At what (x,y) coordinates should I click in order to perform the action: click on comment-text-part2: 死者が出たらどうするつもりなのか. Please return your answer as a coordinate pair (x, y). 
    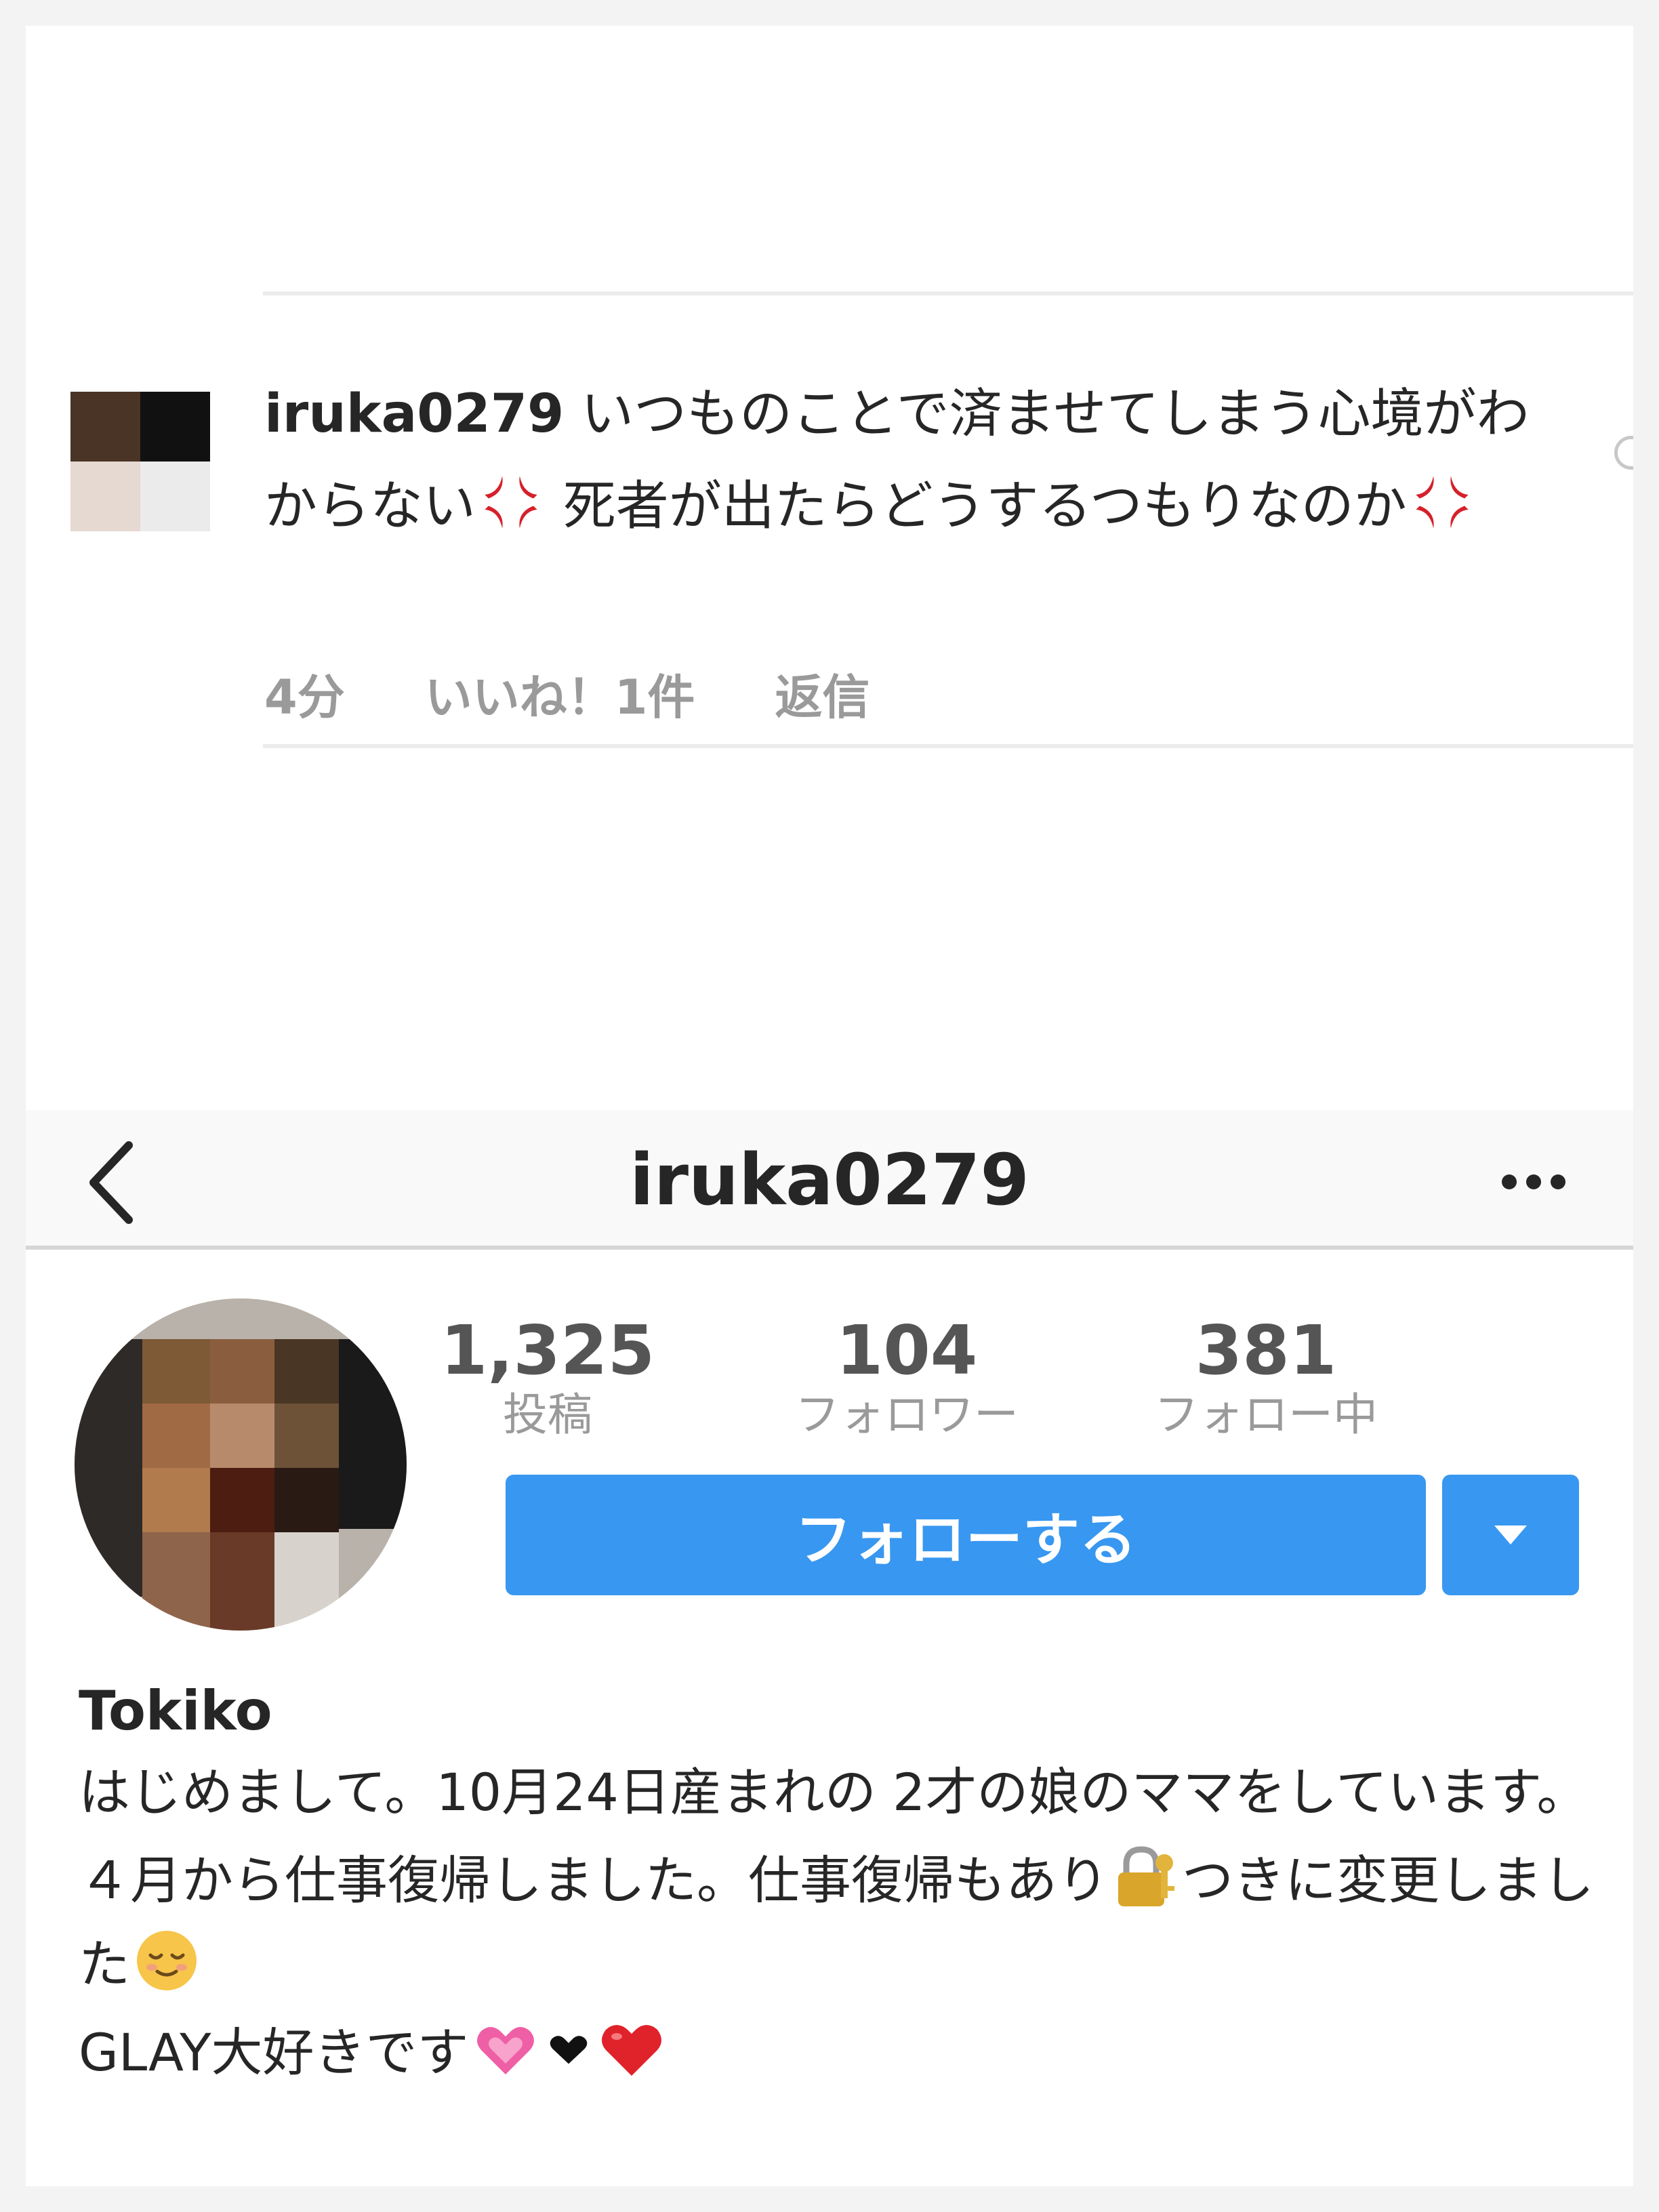
    Looking at the image, I should click on (976, 506).